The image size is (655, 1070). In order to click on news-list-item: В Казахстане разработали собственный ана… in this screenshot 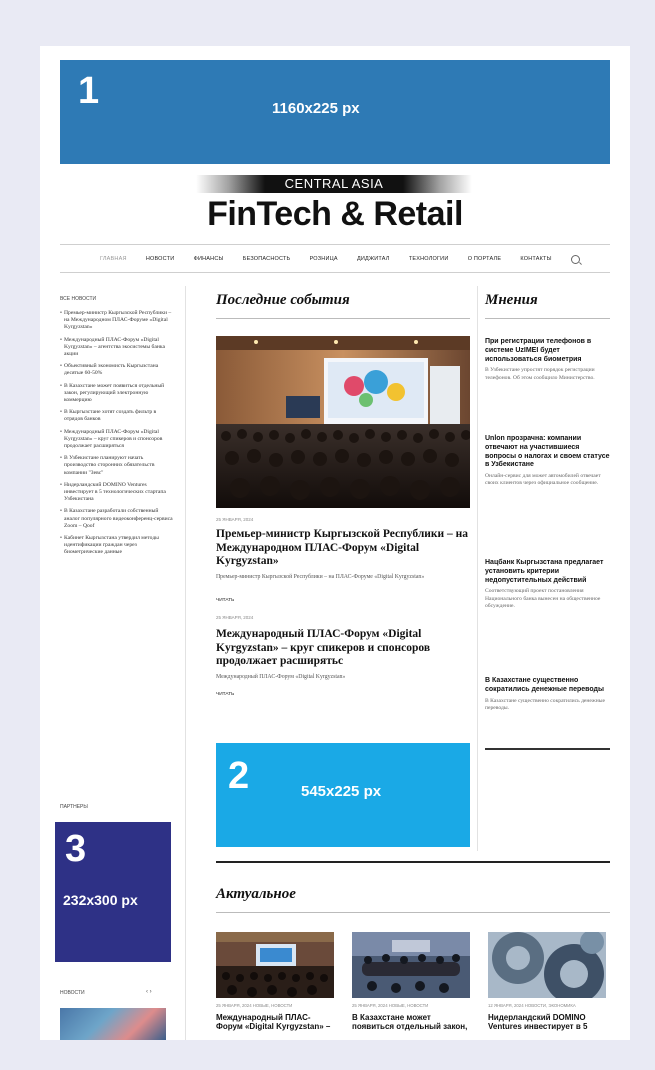, I will do `click(117, 519)`.